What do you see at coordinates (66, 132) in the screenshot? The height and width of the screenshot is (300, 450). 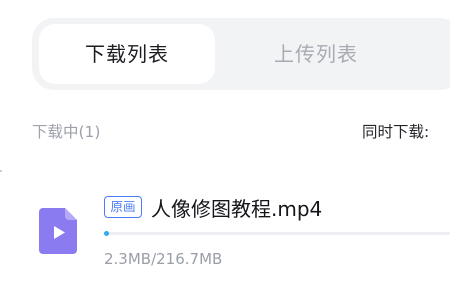 I see `downloading-section-title: 下载中(1)` at bounding box center [66, 132].